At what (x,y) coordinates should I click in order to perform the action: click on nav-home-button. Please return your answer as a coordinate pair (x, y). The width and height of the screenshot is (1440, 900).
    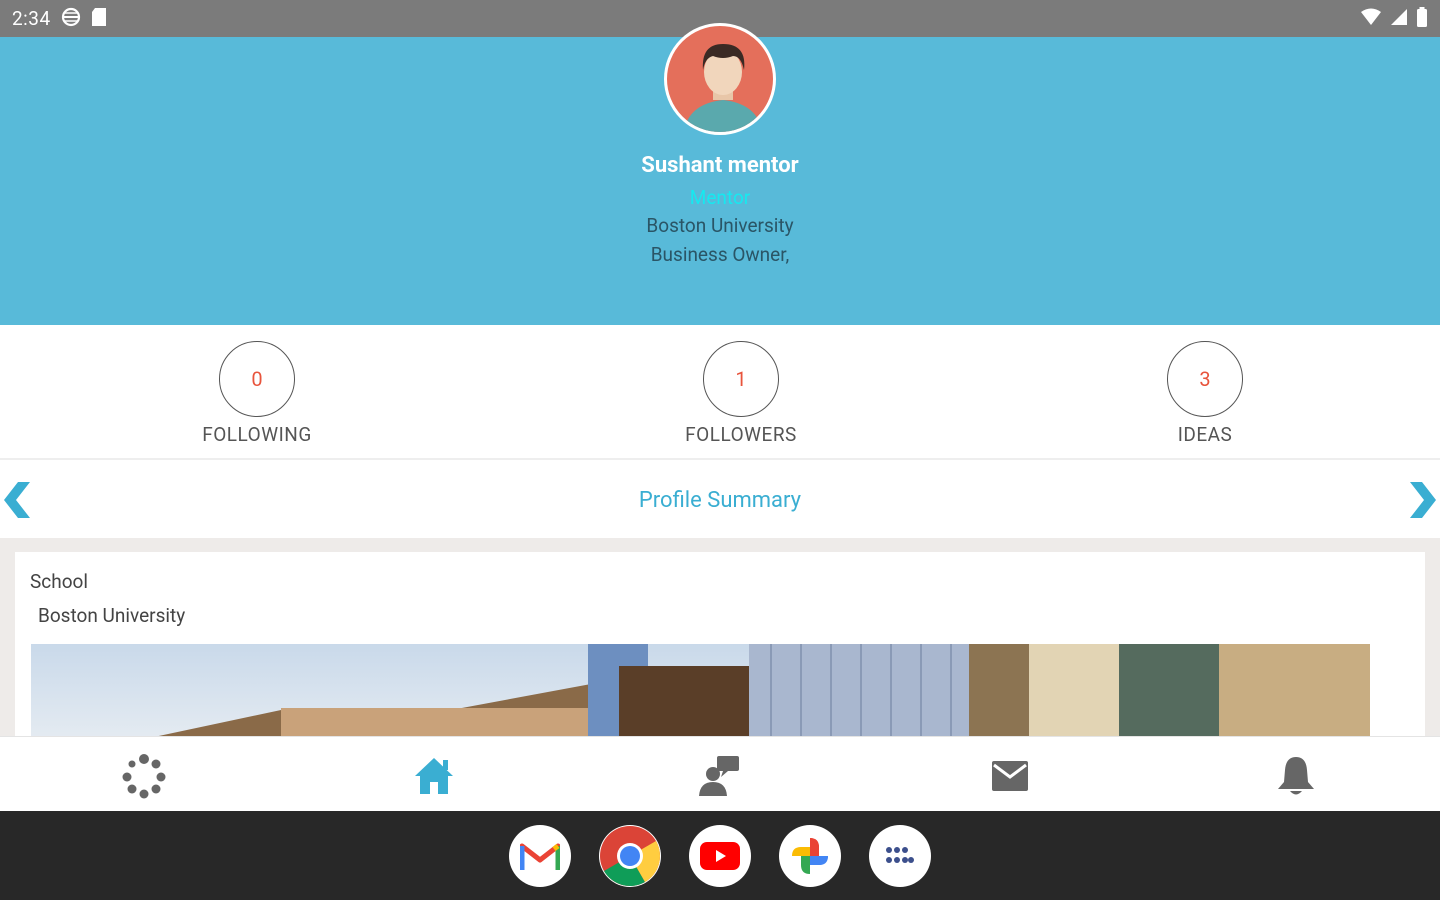
    Looking at the image, I should click on (434, 776).